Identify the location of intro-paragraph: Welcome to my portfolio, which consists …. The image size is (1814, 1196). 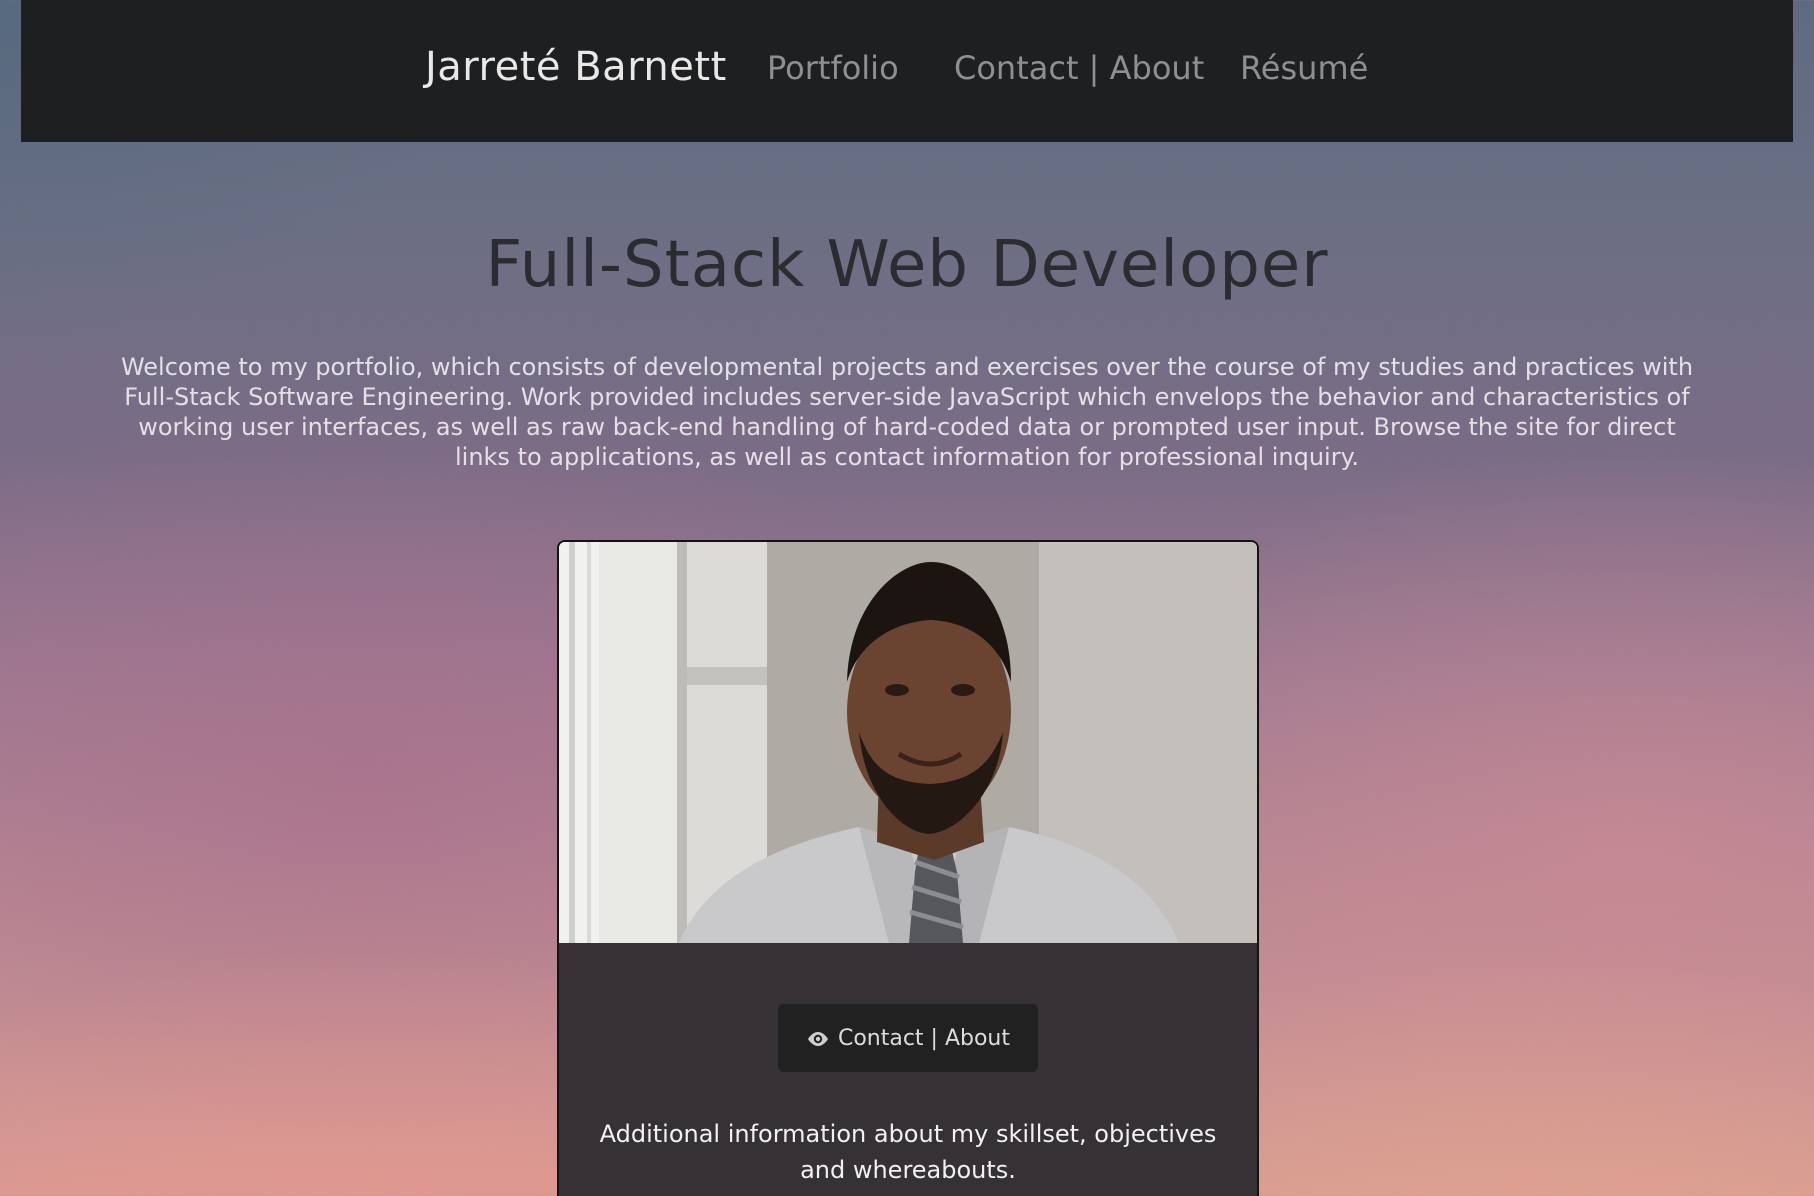
(907, 412).